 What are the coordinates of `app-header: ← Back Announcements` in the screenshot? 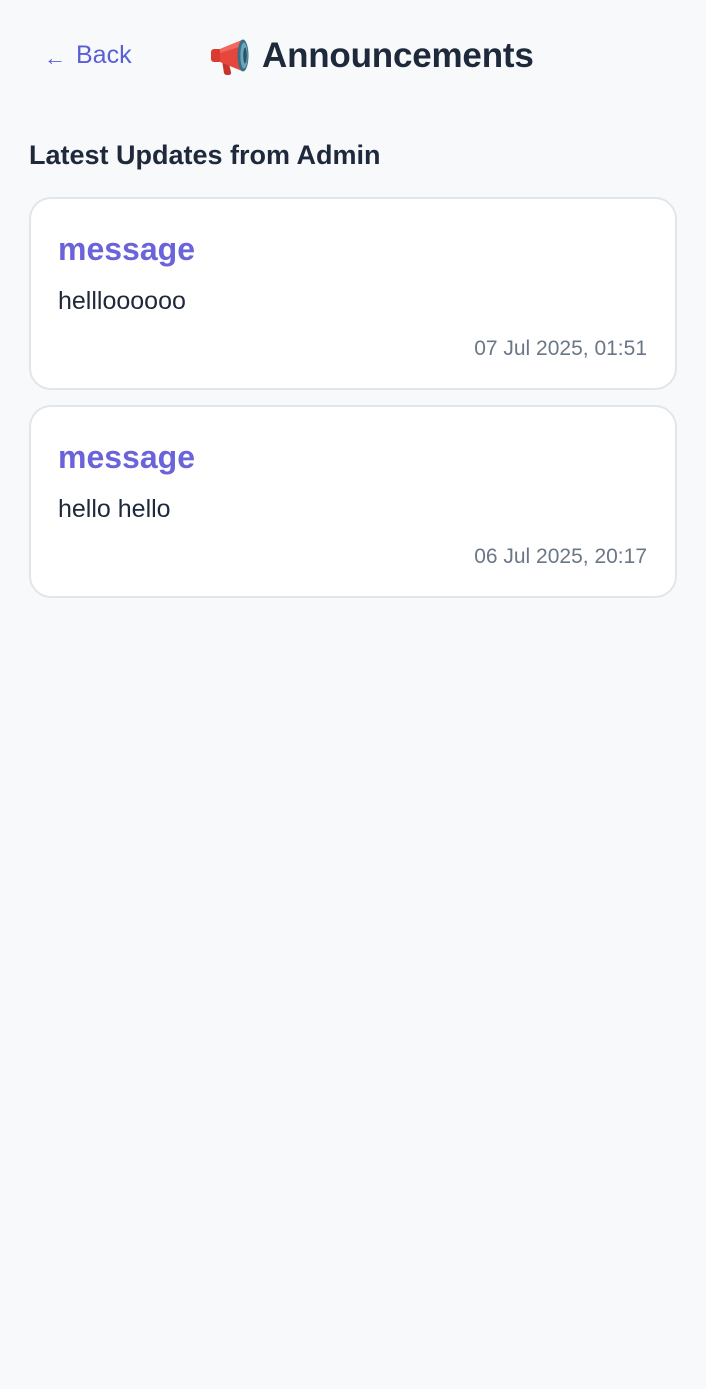 It's located at (353, 57).